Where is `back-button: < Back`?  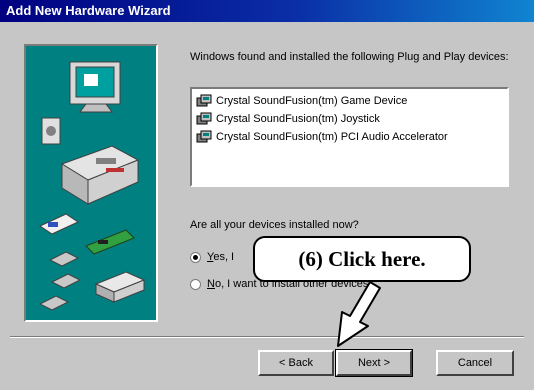
back-button: < Back is located at coordinates (296, 363).